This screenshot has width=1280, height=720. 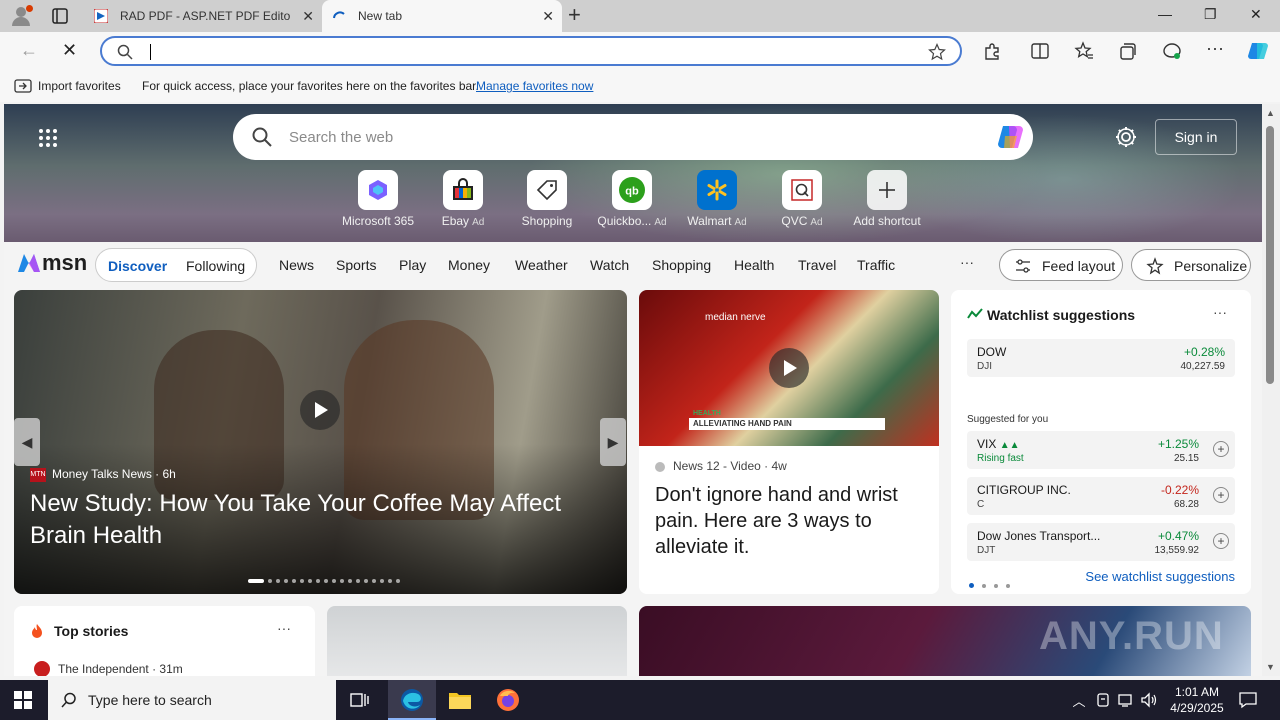 I want to click on nav-more-icon: ···, so click(x=967, y=262).